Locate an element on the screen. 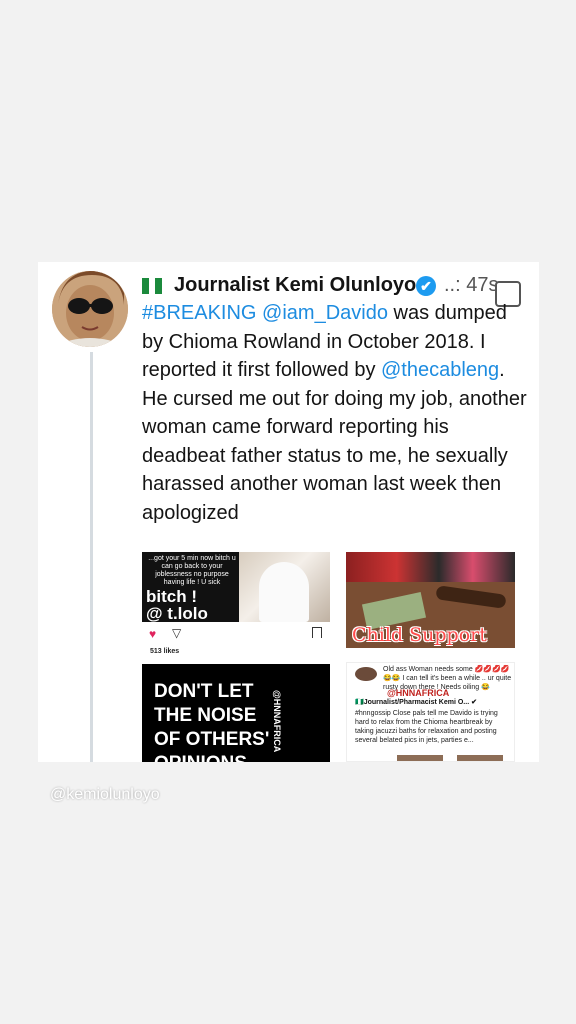 This screenshot has width=576, height=1024. image3-text: DON'T LET THE NOISE OF OTHERS' OPINIONS is located at coordinates (211, 721).